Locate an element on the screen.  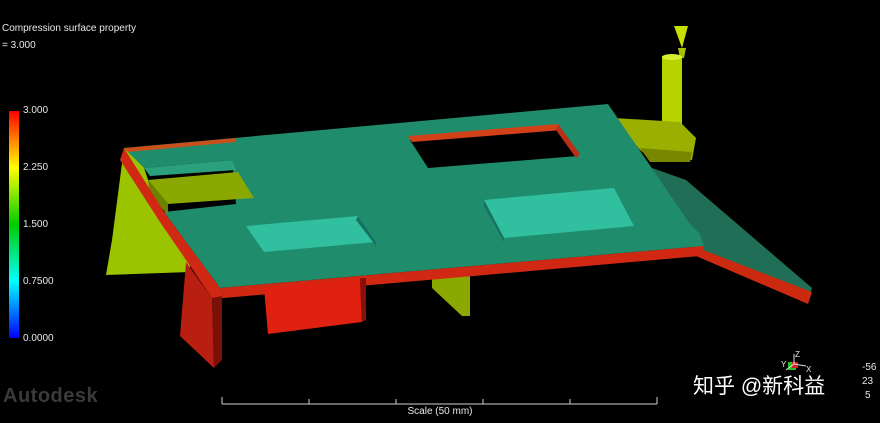
orientation-readout-2: 23 is located at coordinates (868, 381).